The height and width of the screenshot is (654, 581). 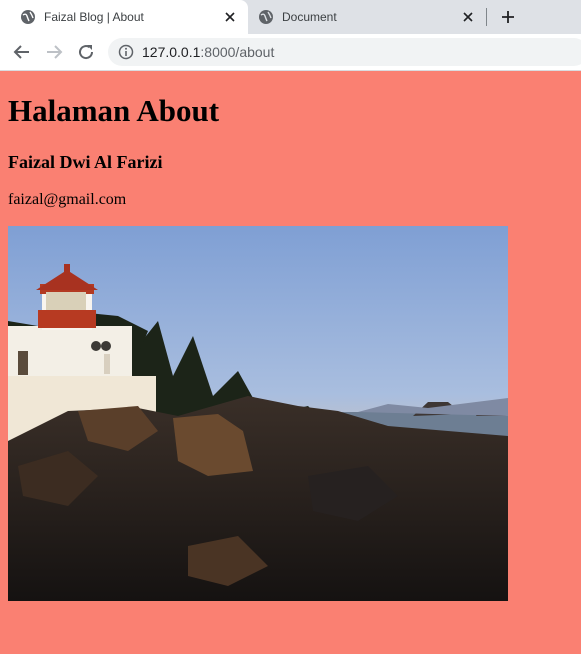 What do you see at coordinates (344, 52) in the screenshot?
I see `address-bar: 127.0.0.1:8000/about` at bounding box center [344, 52].